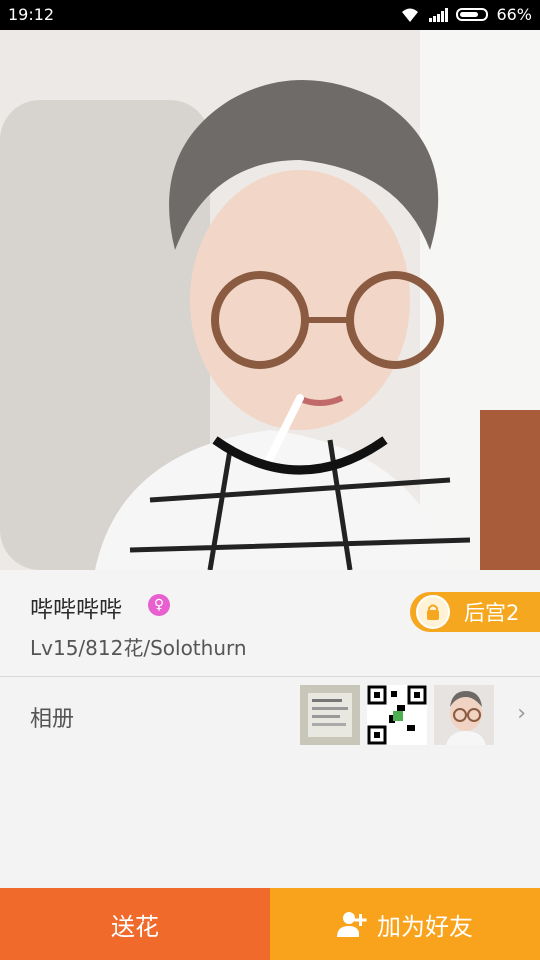 The image size is (540, 960). I want to click on lock-icon, so click(433, 612).